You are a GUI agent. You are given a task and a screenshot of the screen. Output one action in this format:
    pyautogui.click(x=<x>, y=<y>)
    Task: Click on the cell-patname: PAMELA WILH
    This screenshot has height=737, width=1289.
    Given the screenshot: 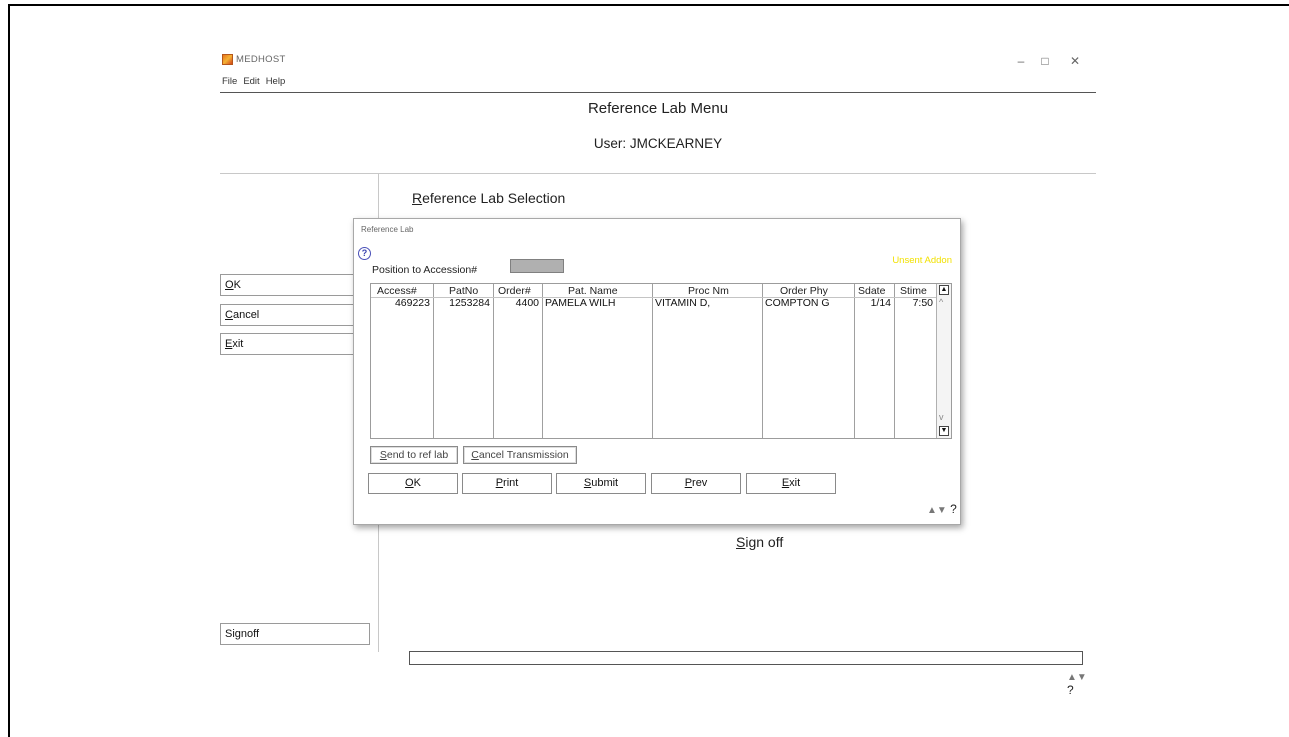 What is the action you would take?
    pyautogui.click(x=580, y=303)
    